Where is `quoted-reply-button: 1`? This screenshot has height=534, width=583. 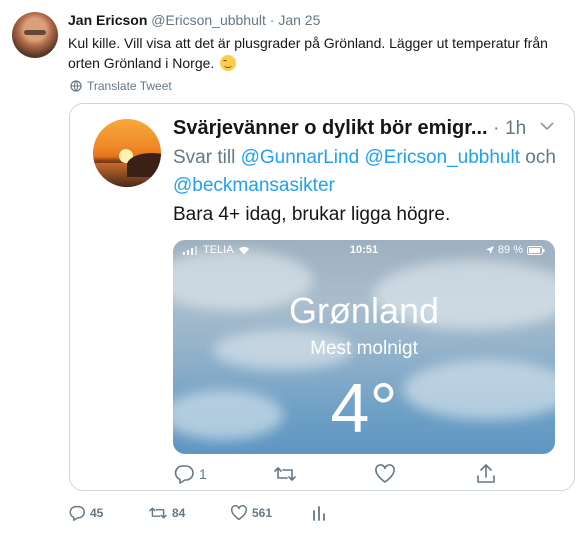
quoted-reply-button: 1 is located at coordinates (190, 474).